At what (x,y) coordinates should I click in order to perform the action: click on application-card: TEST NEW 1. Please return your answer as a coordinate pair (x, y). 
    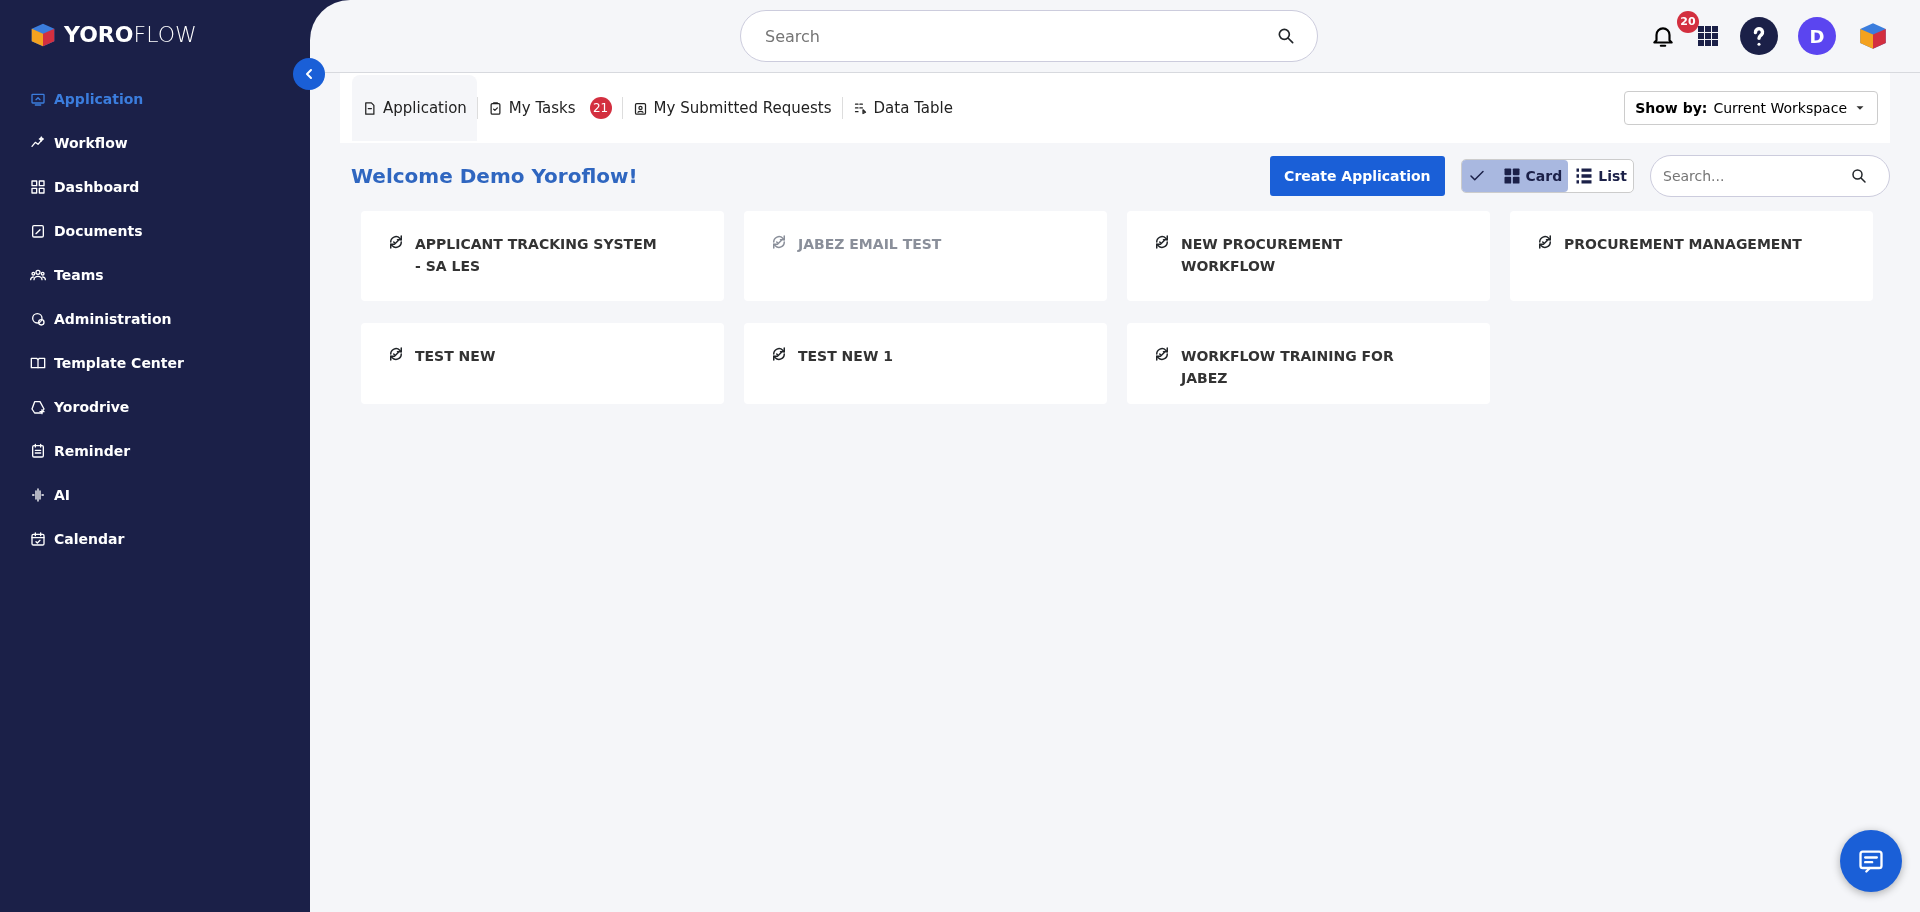
    Looking at the image, I should click on (925, 363).